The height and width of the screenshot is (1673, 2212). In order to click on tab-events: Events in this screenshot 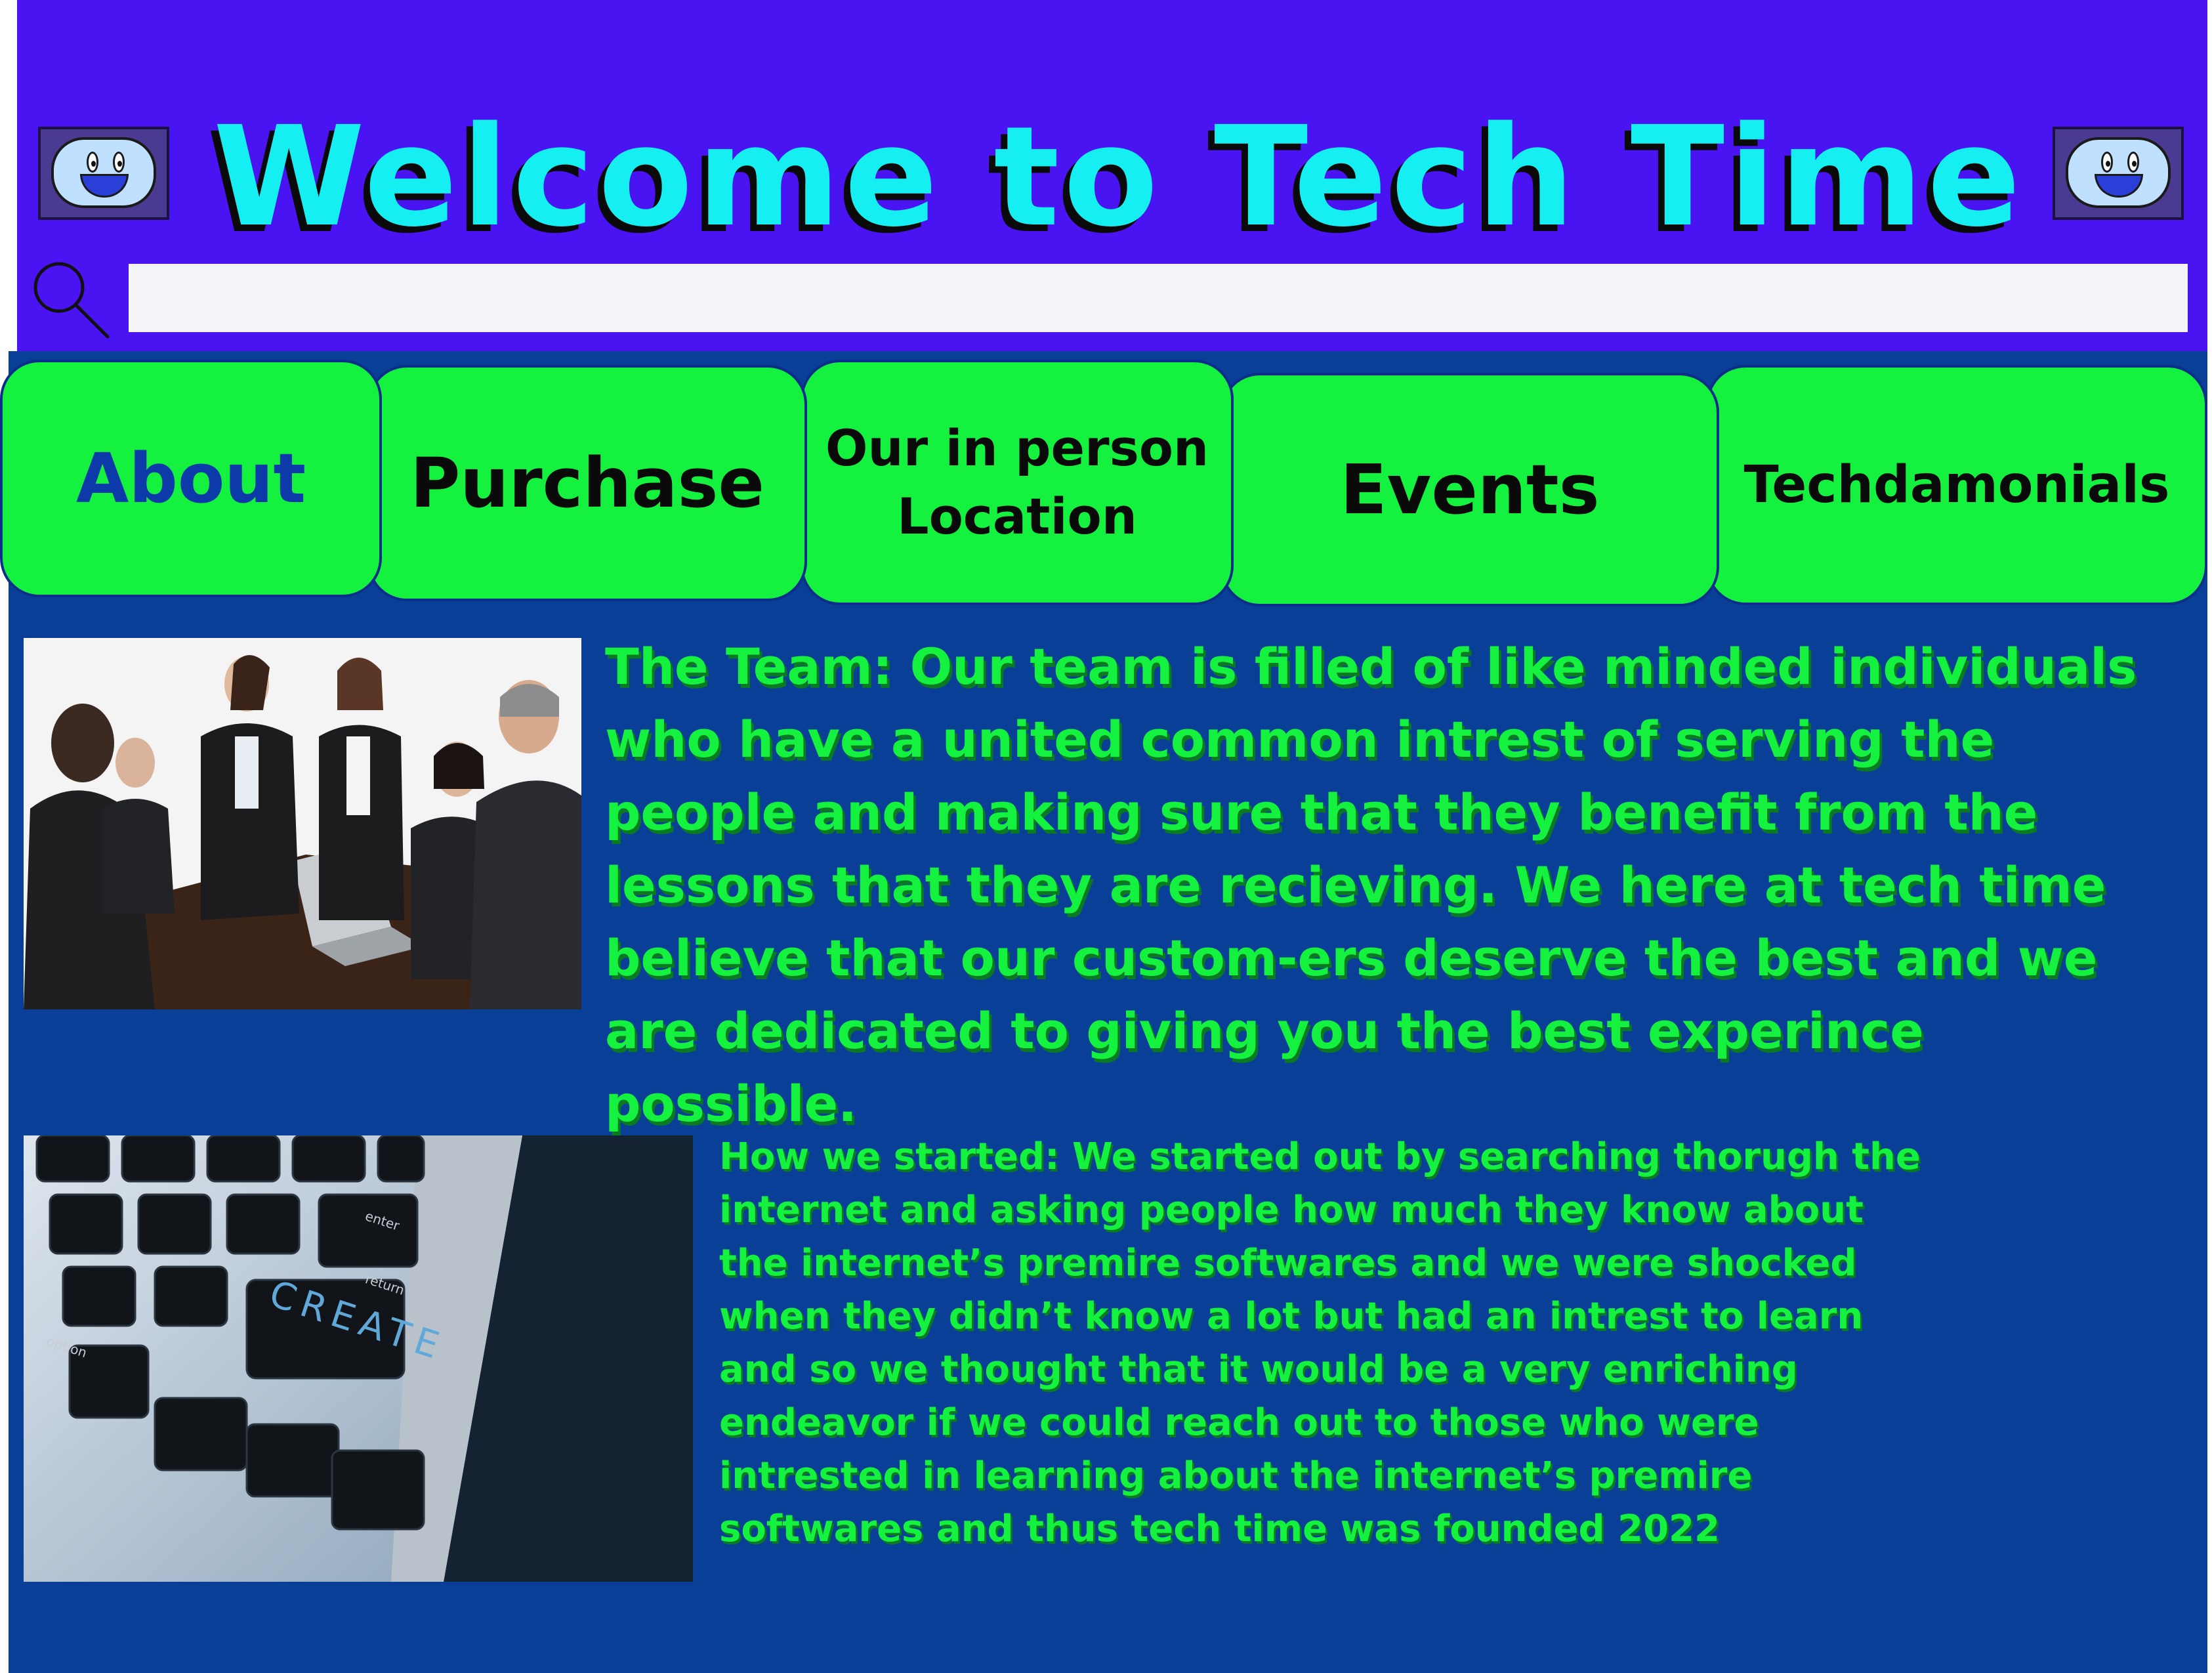, I will do `click(1470, 489)`.